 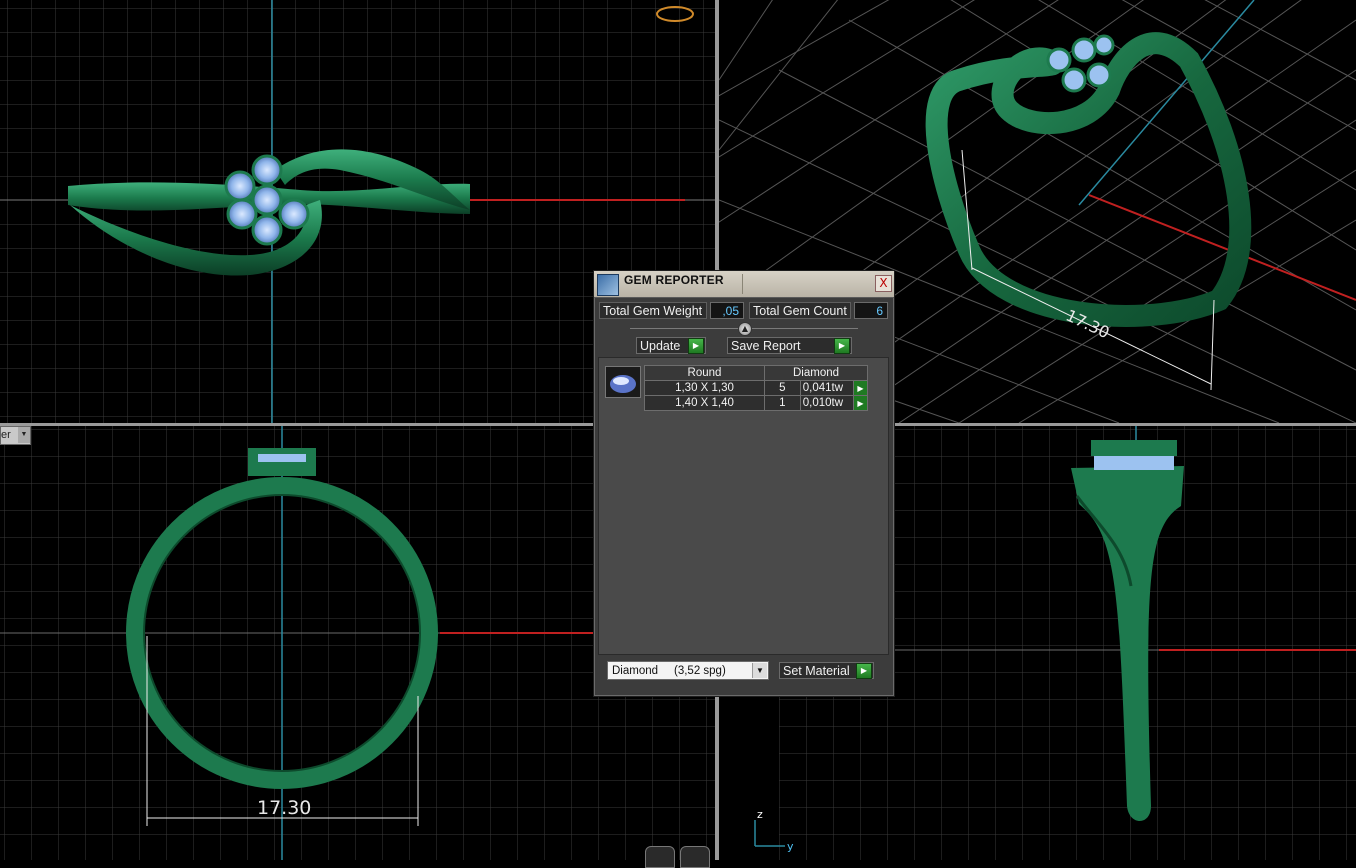 I want to click on close-button: X, so click(x=883, y=283).